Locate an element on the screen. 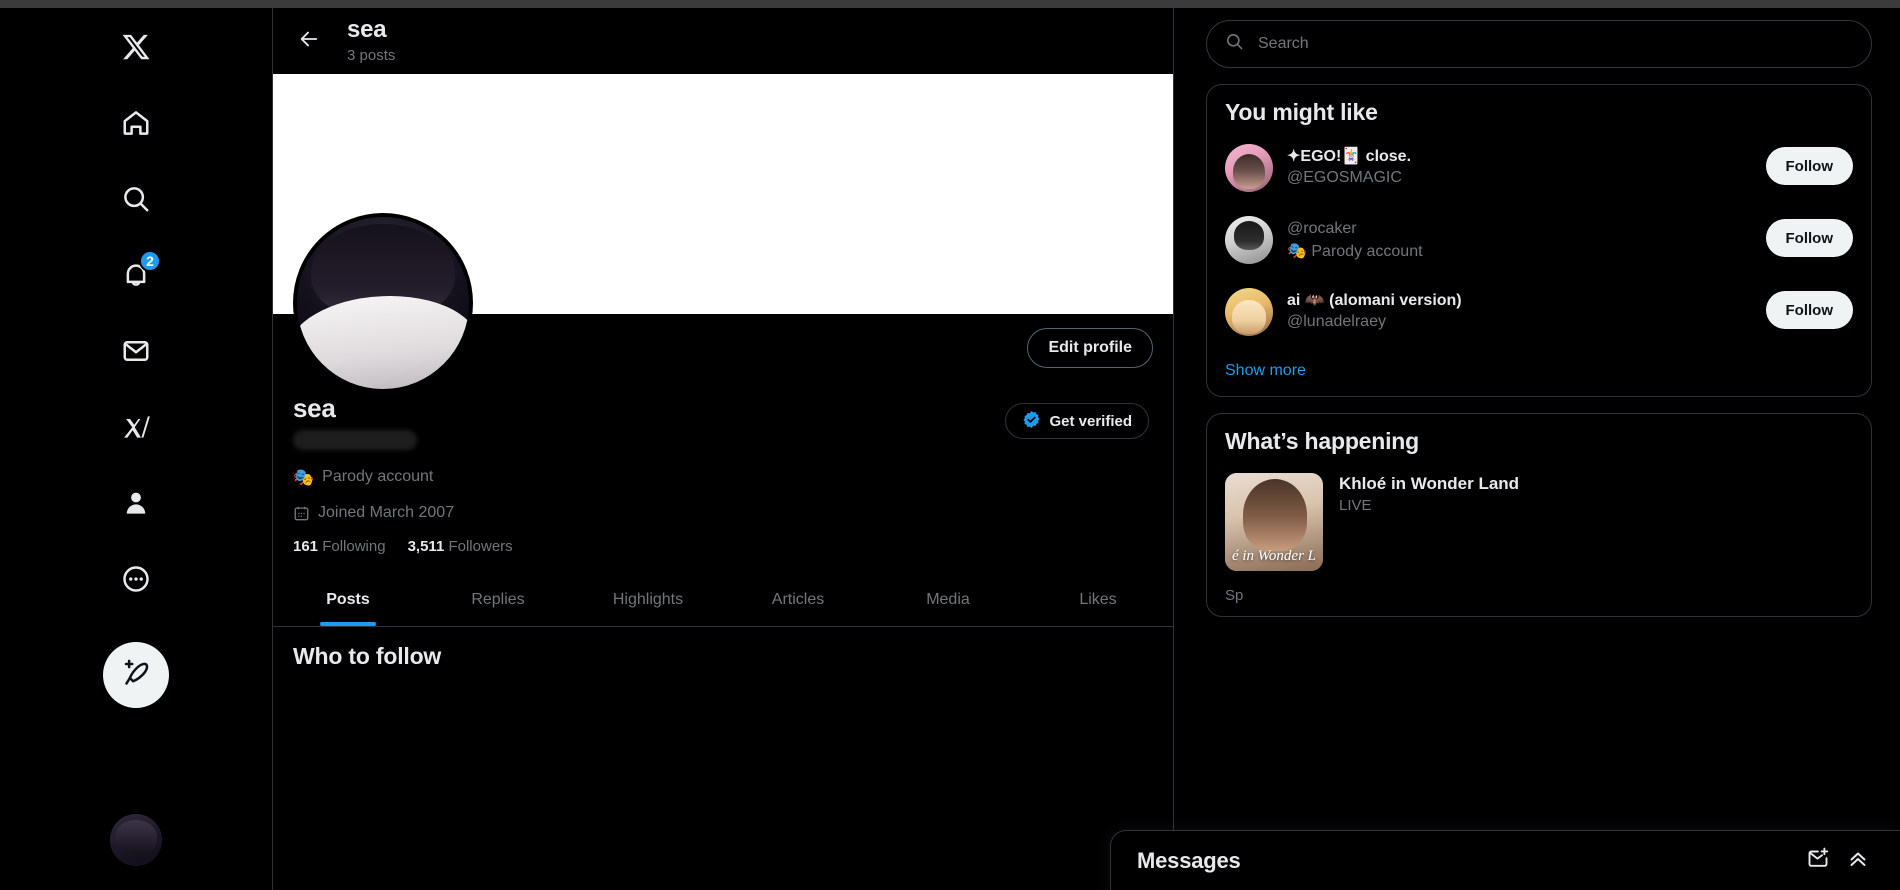 The width and height of the screenshot is (1900, 890). verified-badge-icon is located at coordinates (1031, 421).